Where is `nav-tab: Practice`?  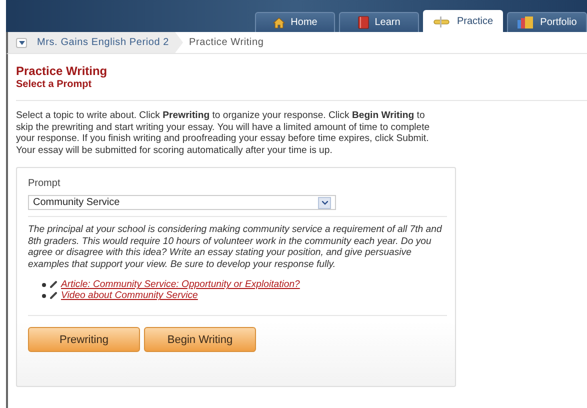 nav-tab: Practice is located at coordinates (463, 21).